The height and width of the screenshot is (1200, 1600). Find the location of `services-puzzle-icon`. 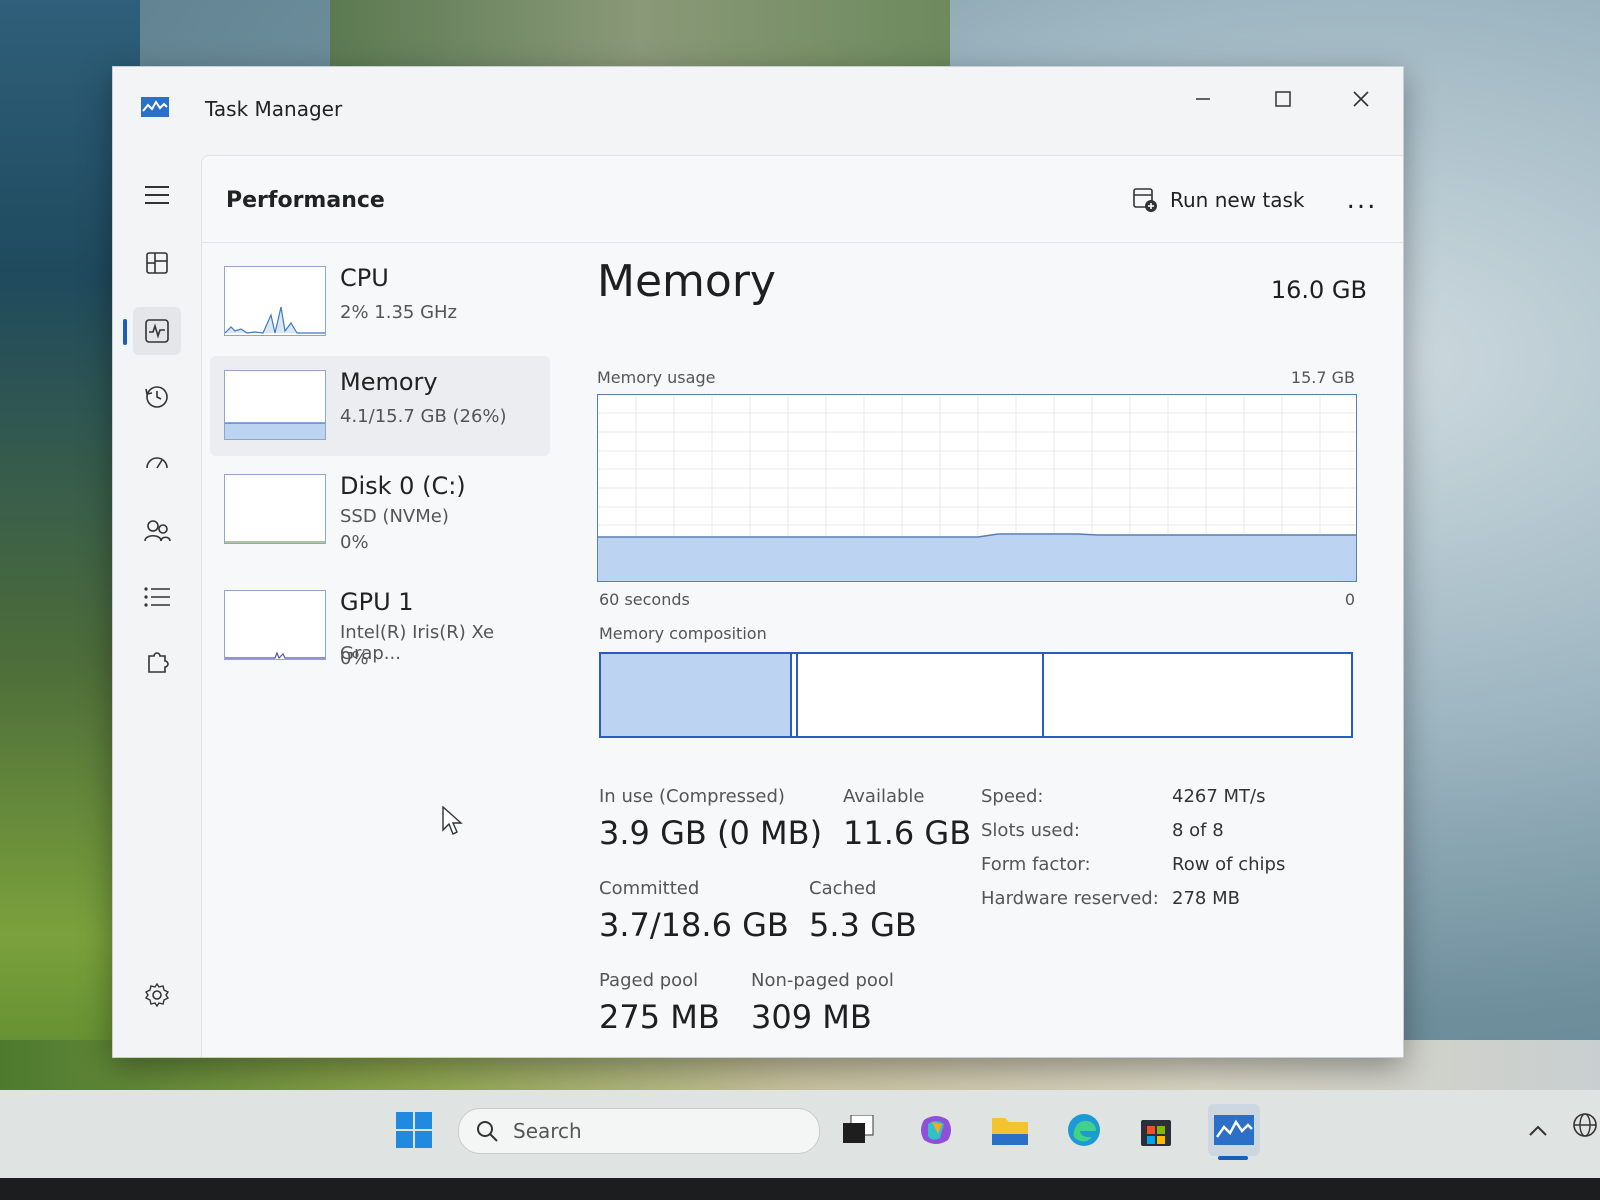

services-puzzle-icon is located at coordinates (158, 662).